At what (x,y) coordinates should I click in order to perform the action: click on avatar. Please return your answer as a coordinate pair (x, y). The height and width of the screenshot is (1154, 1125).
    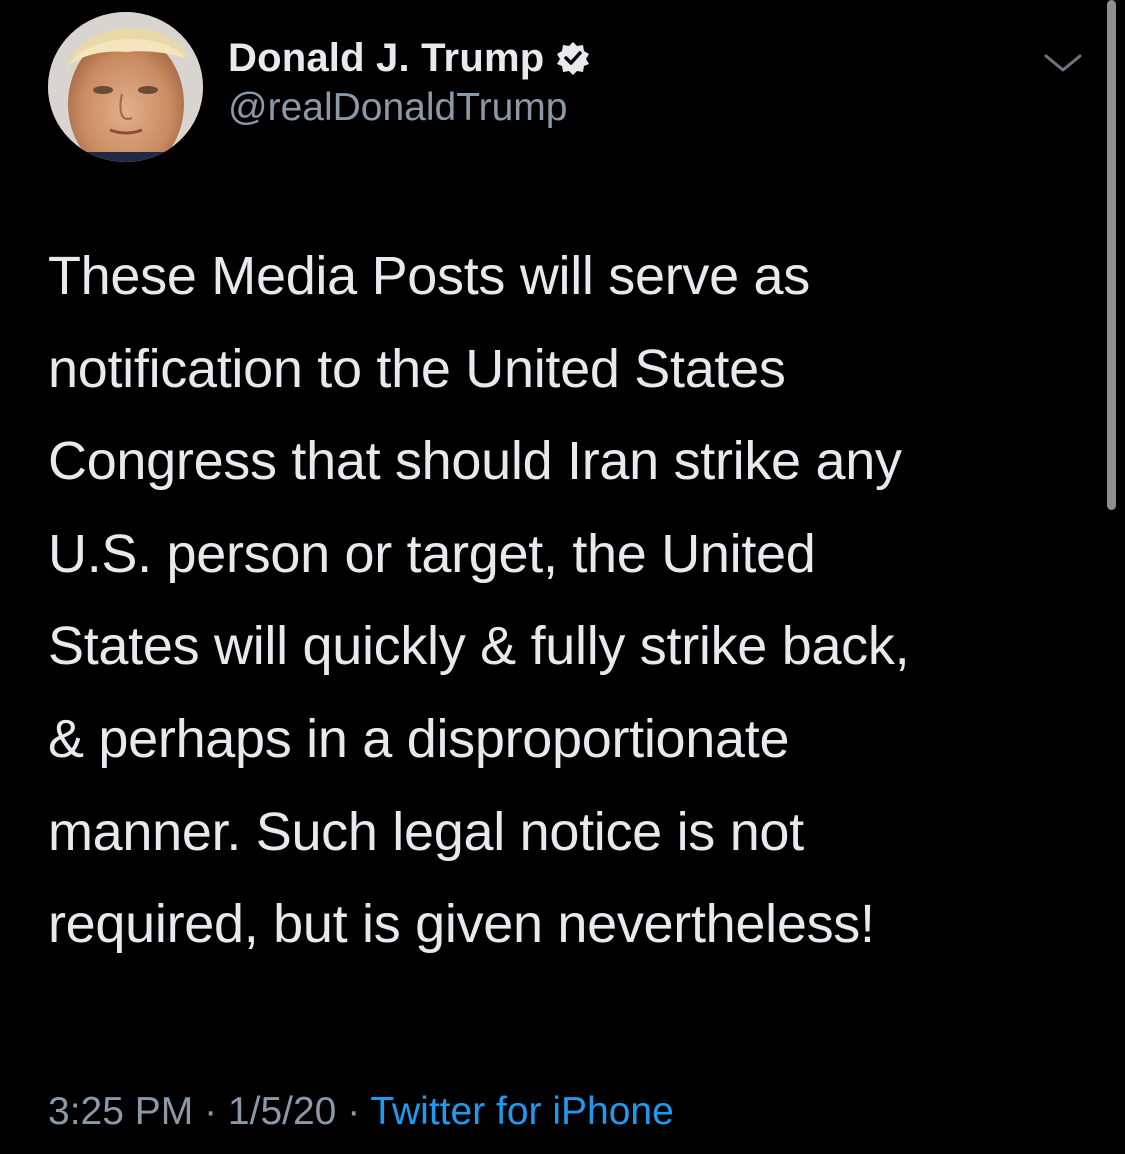
    Looking at the image, I should click on (125, 87).